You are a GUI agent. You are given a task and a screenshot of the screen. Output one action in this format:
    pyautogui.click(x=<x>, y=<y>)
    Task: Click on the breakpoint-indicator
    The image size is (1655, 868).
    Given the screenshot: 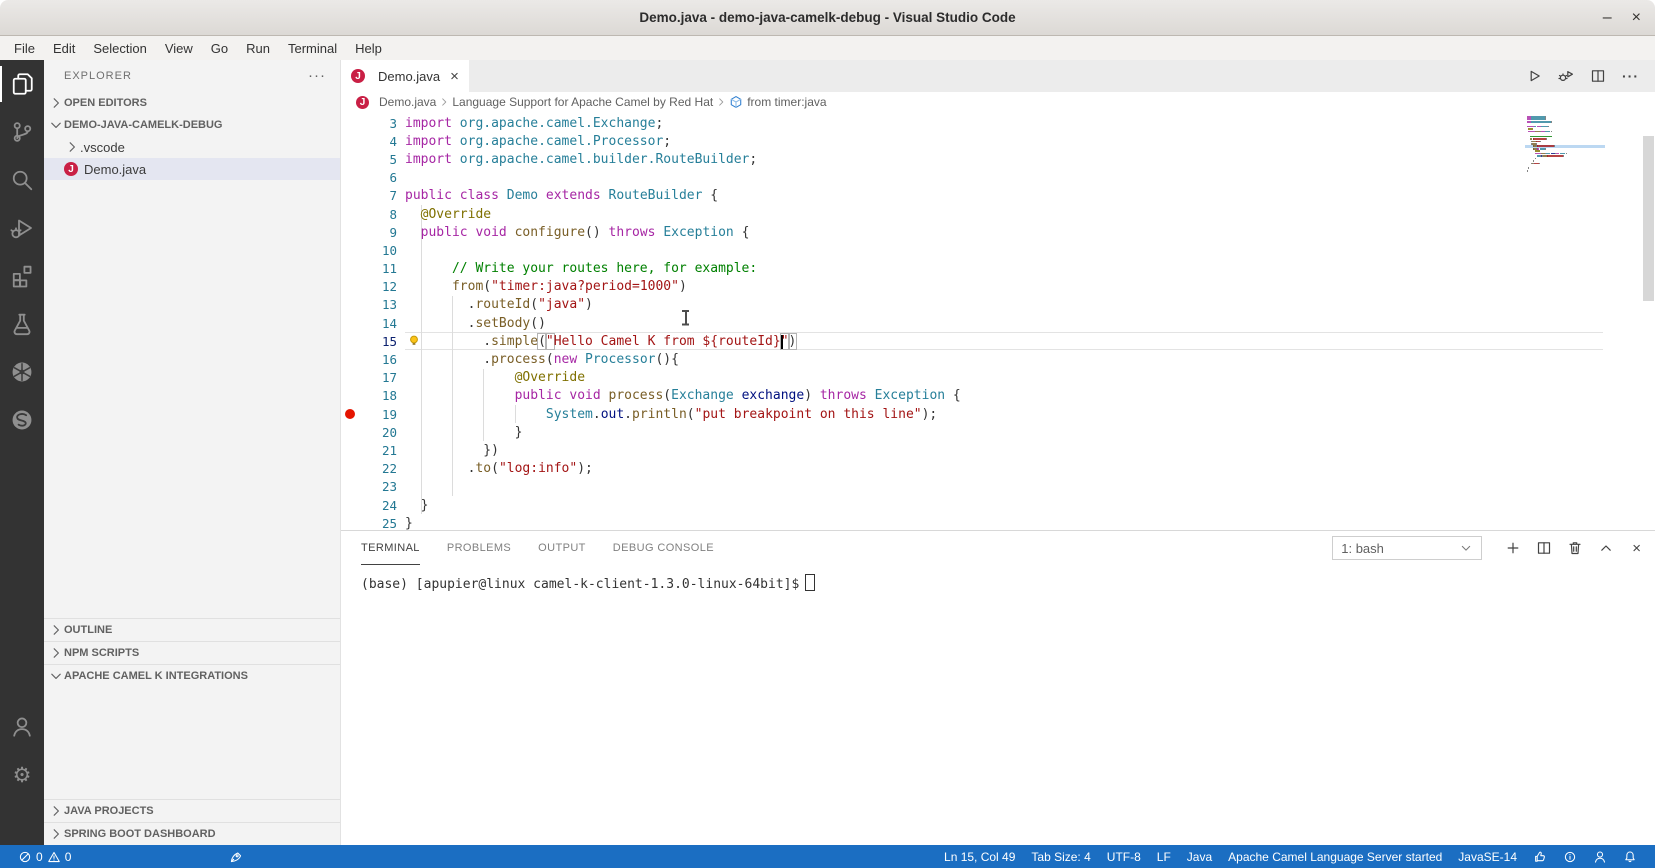 What is the action you would take?
    pyautogui.click(x=350, y=414)
    